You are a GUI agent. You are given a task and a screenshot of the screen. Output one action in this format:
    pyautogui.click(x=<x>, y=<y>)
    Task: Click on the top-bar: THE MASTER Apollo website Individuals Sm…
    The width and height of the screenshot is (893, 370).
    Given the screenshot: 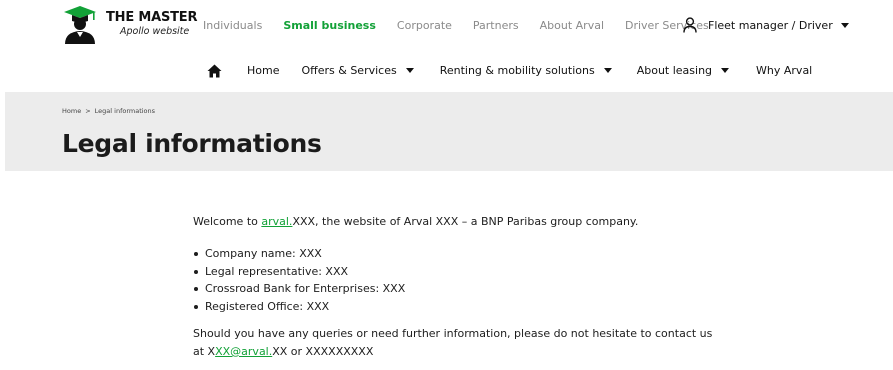 What is the action you would take?
    pyautogui.click(x=446, y=26)
    